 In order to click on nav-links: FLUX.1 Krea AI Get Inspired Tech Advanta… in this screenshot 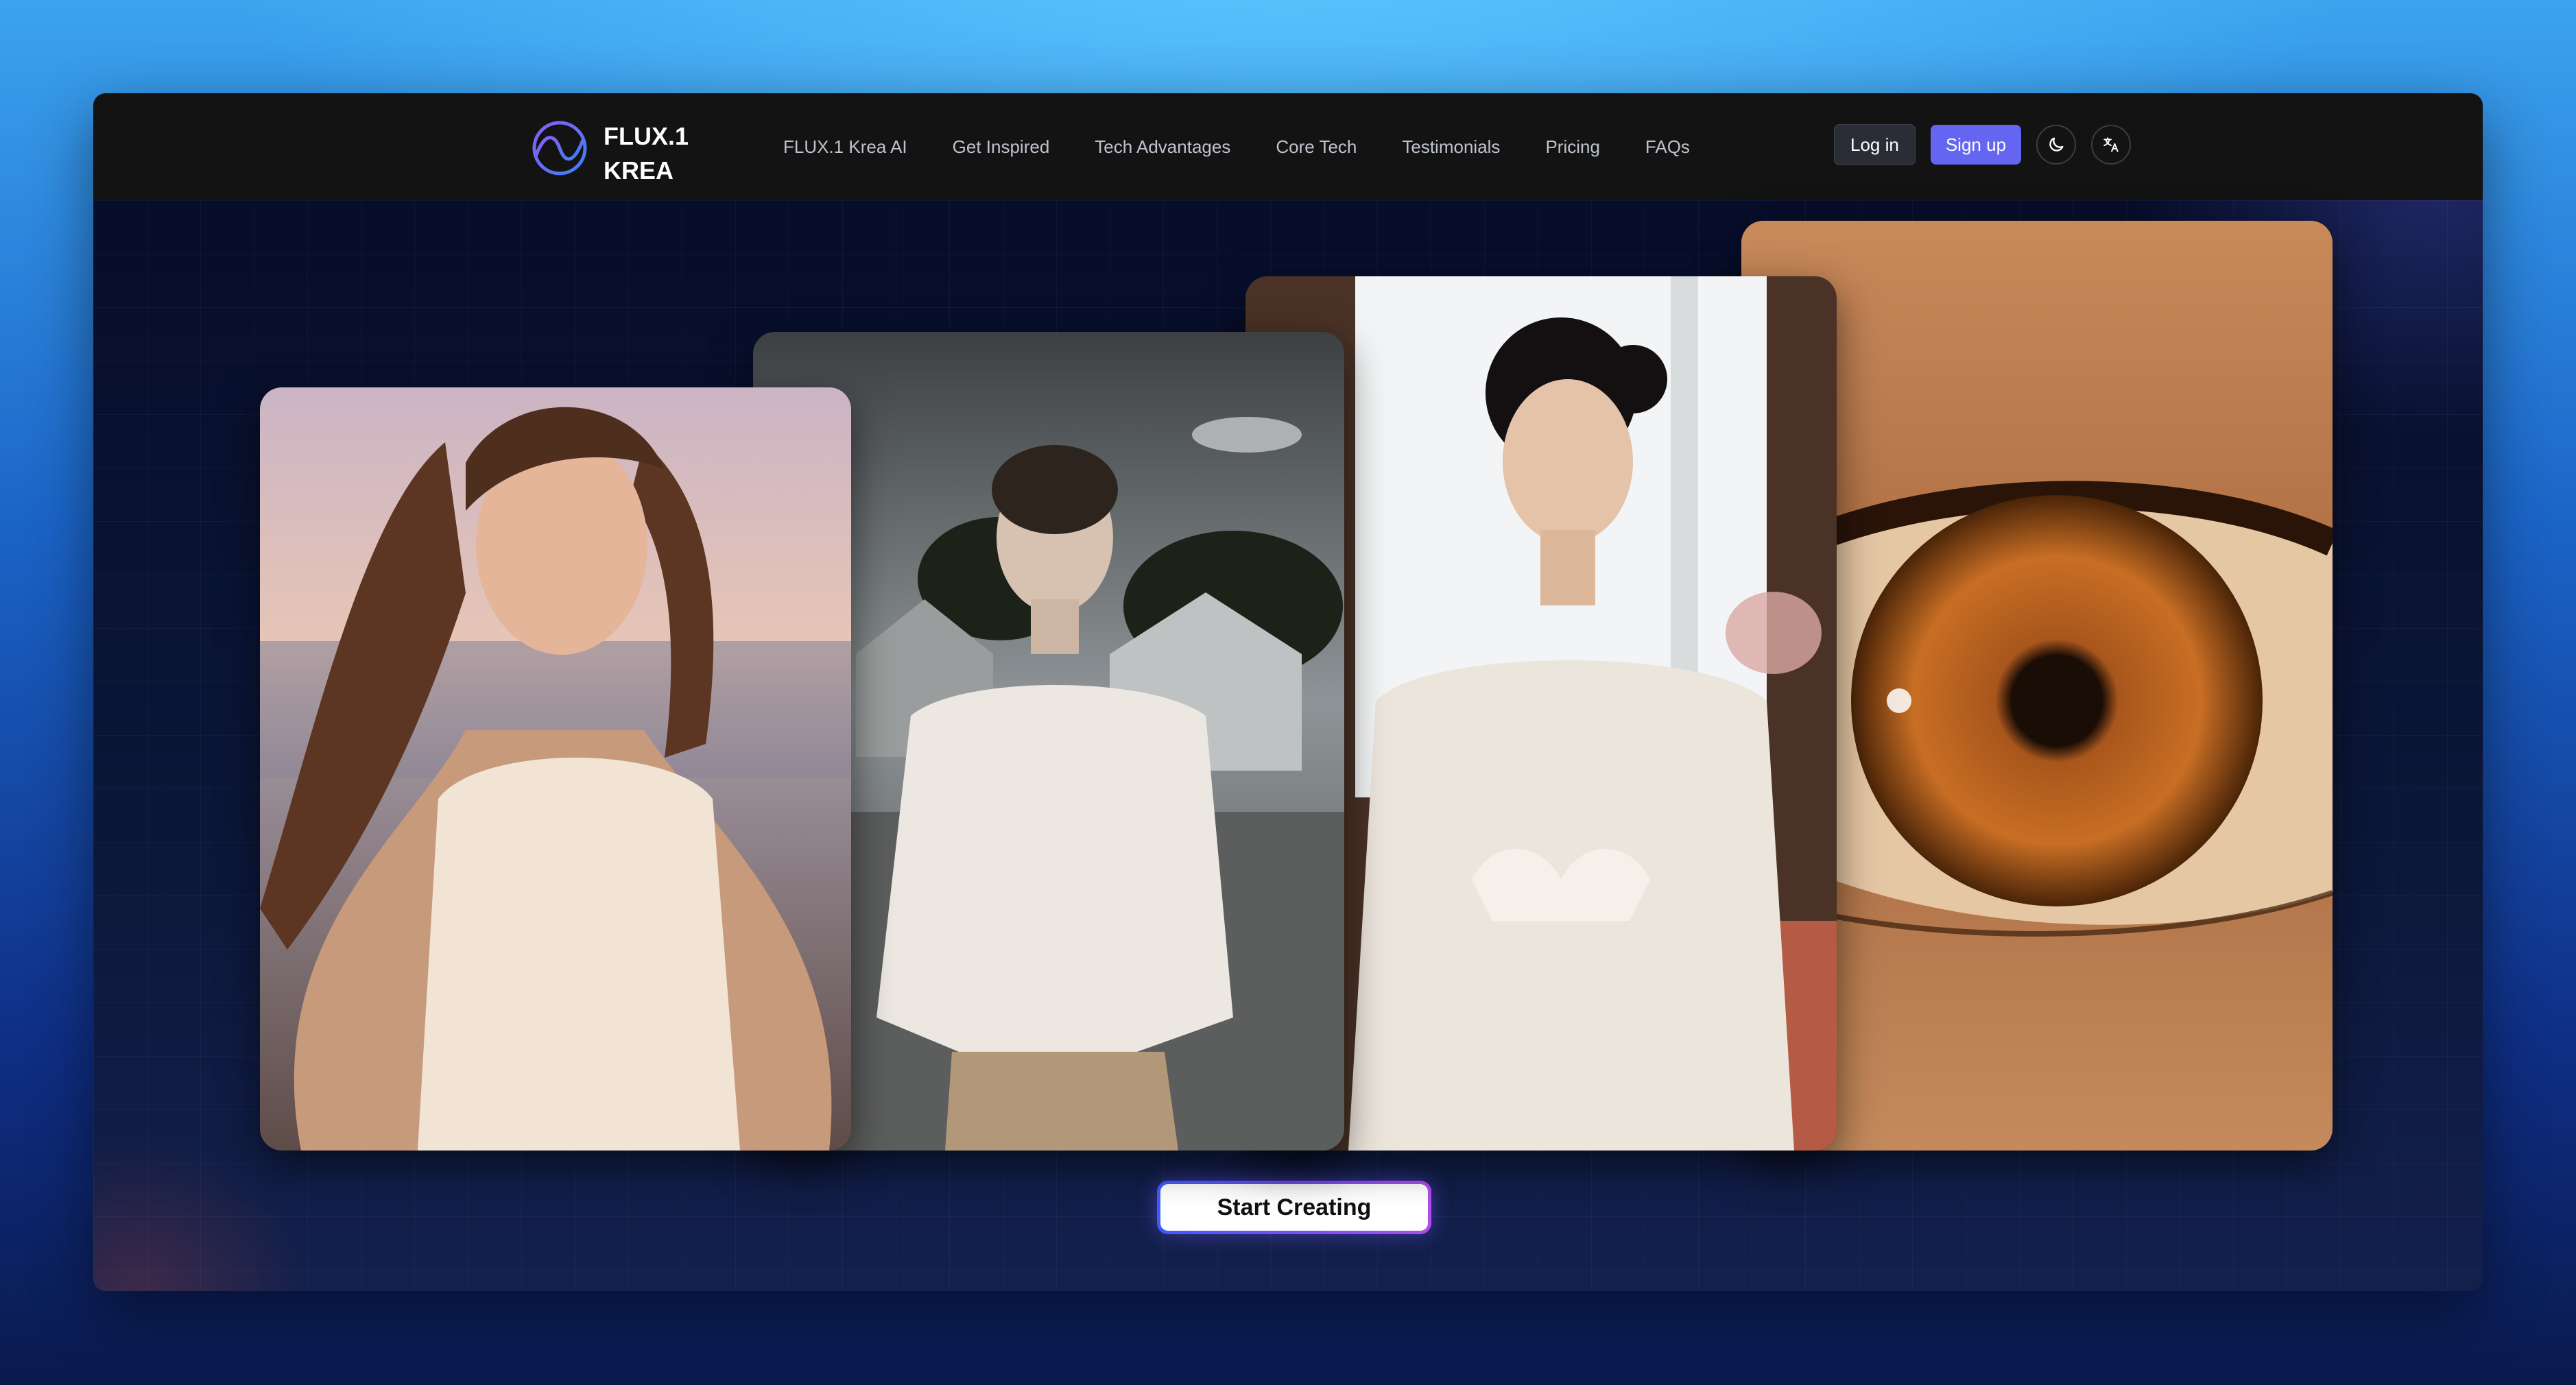, I will do `click(1259, 147)`.